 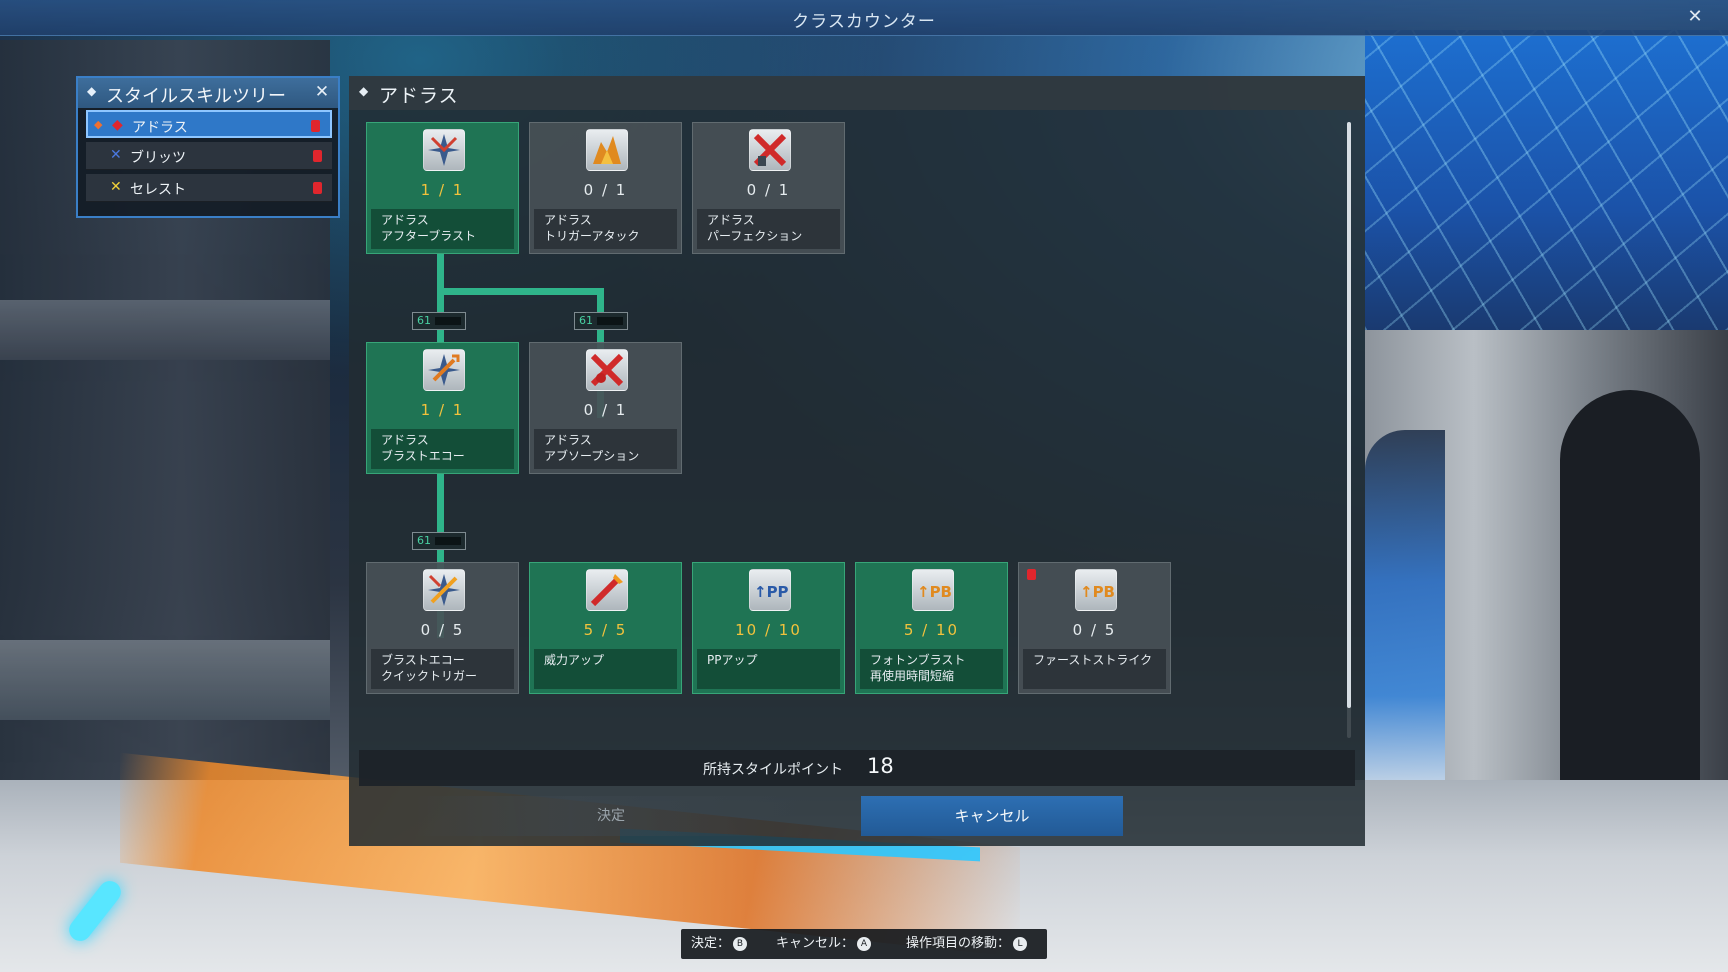 What do you see at coordinates (116, 187) in the screenshot?
I see `celest-icon: ✕` at bounding box center [116, 187].